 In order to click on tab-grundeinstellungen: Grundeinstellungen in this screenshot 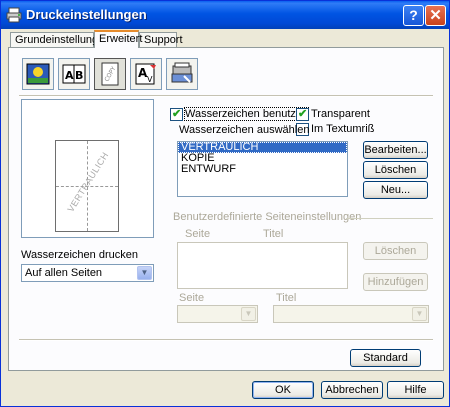, I will do `click(60, 40)`.